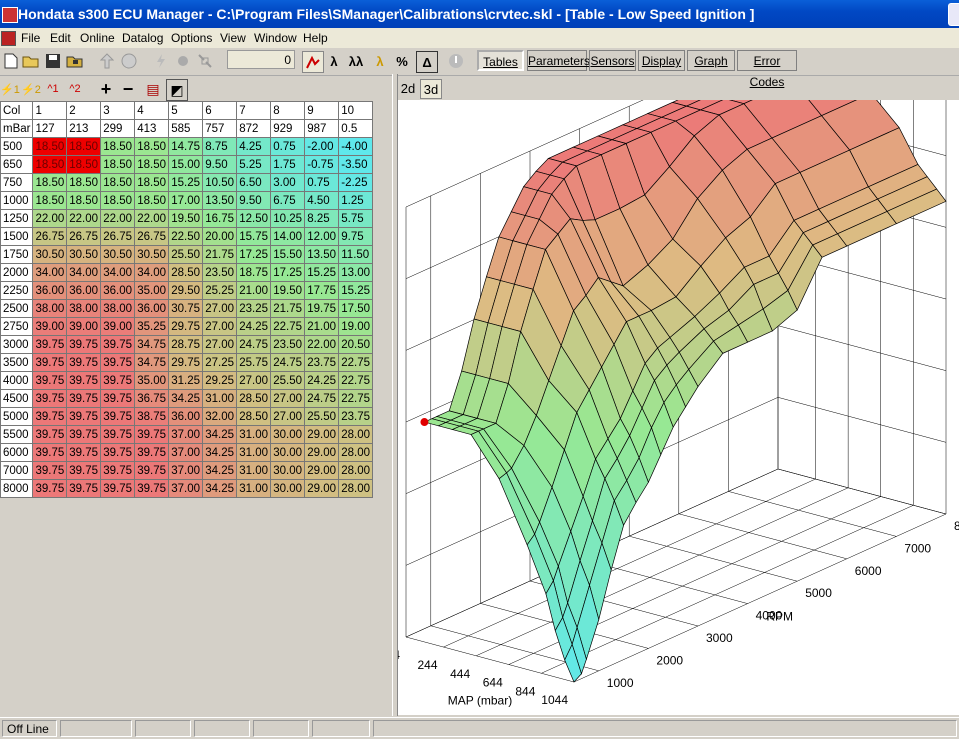 Image resolution: width=959 pixels, height=739 pixels. Describe the element at coordinates (612, 60) in the screenshot. I see `tab-sensors: Sensors` at that location.